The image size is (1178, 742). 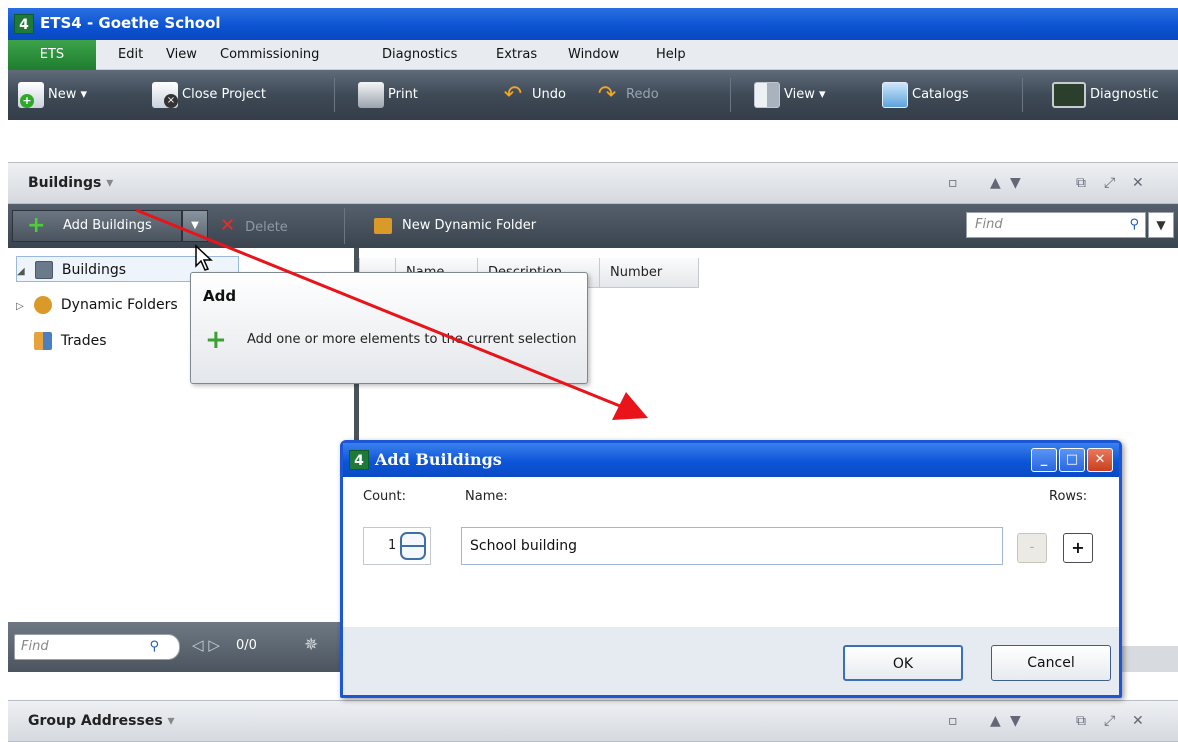 I want to click on menu-diagnostics: Diagnostics, so click(x=419, y=54).